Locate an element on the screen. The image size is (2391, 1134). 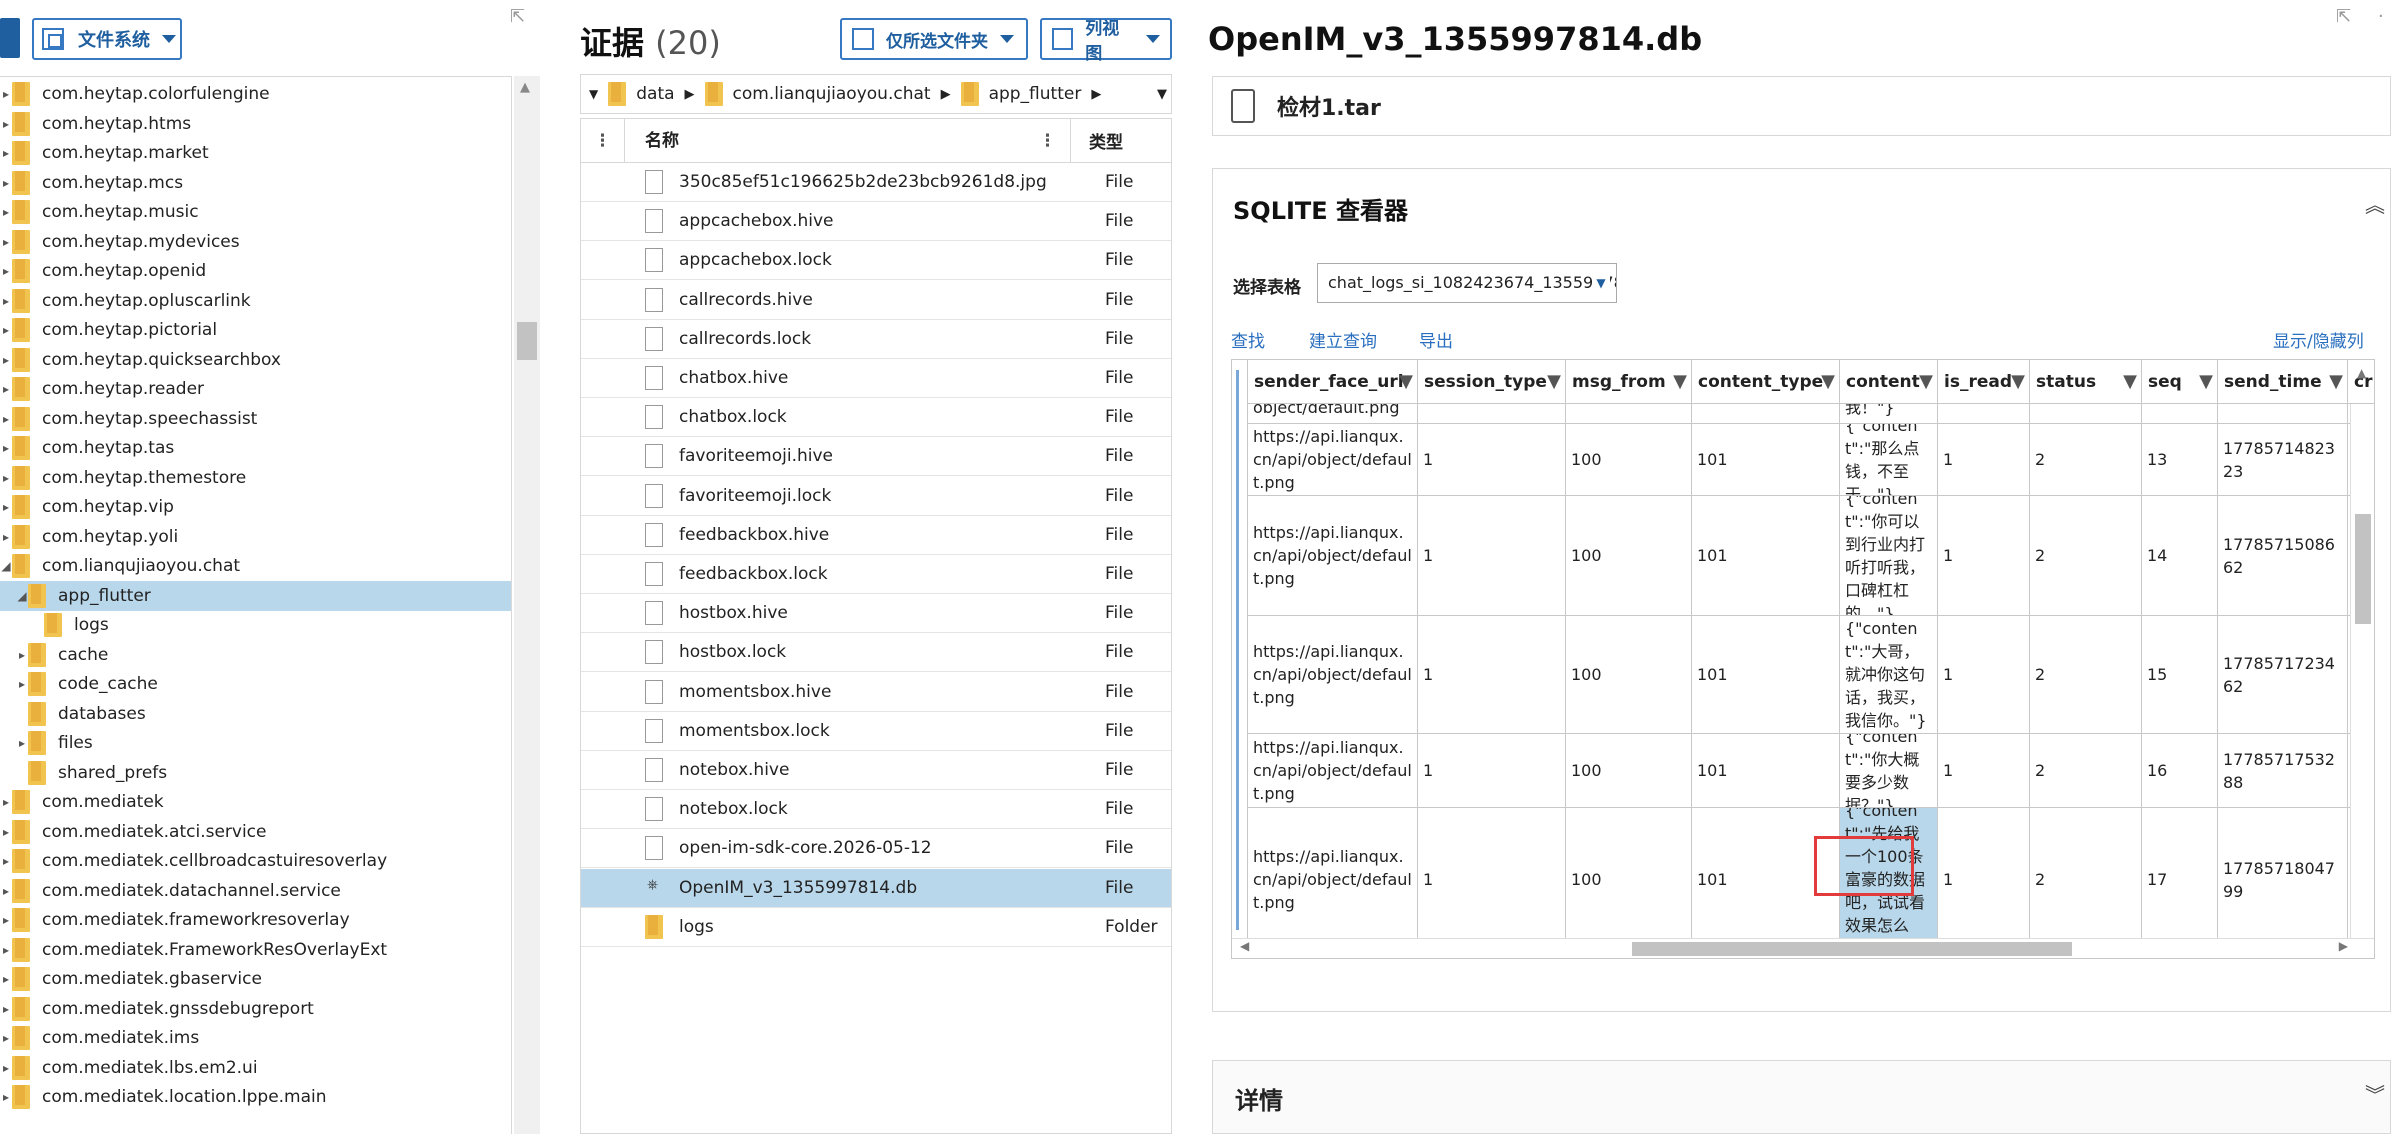
cell-send-time: 1778571804799 is located at coordinates (2283, 879).